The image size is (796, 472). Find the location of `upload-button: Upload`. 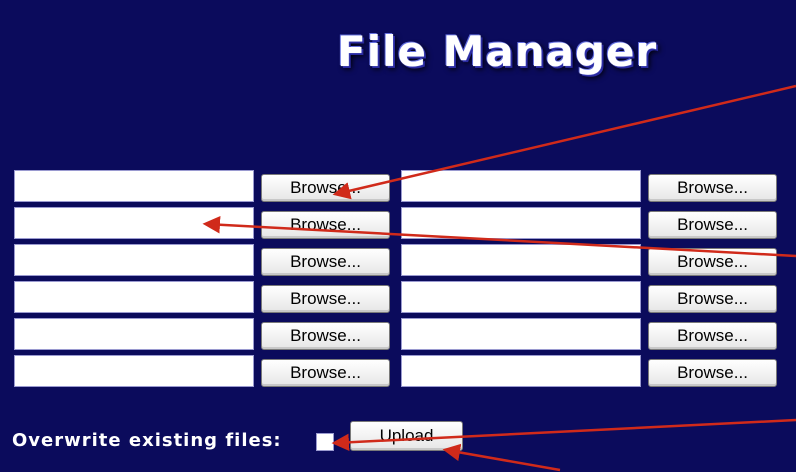

upload-button: Upload is located at coordinates (406, 436).